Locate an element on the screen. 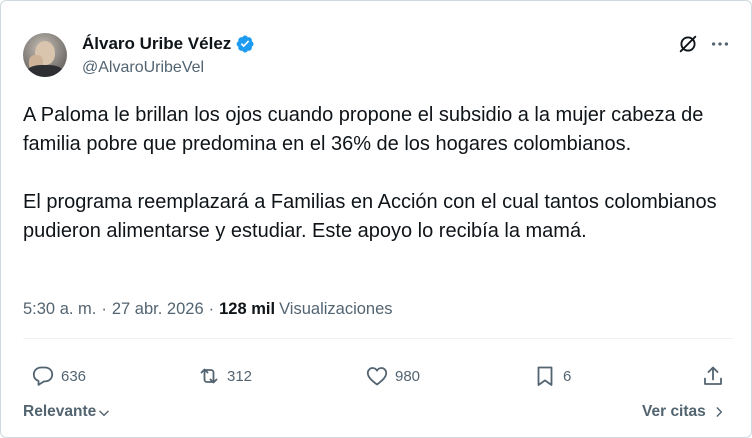 The image size is (752, 438). chevron-right-icon is located at coordinates (719, 412).